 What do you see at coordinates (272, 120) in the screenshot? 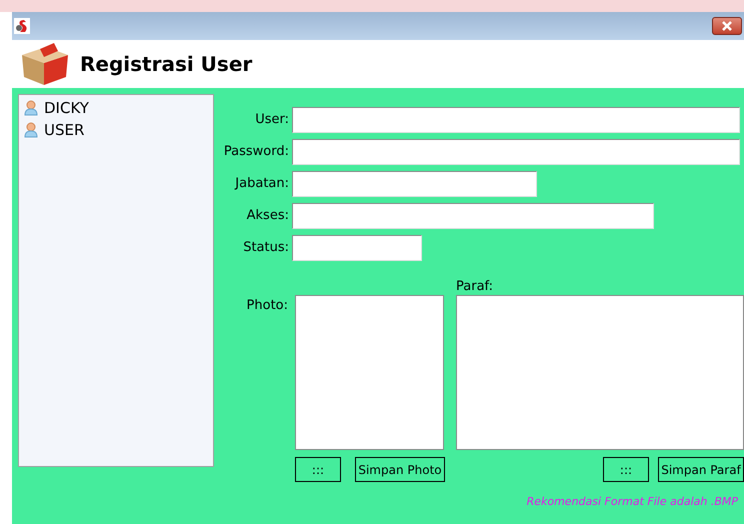
I see `field-label: User:` at bounding box center [272, 120].